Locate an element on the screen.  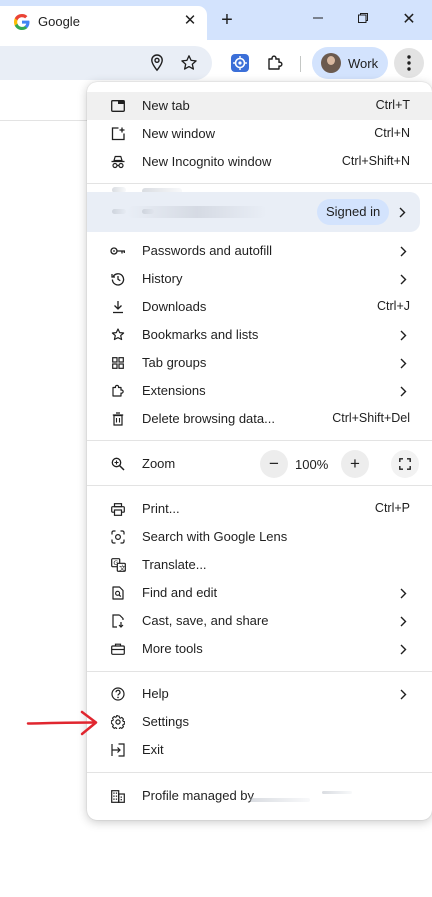
incognito-icon is located at coordinates (118, 162).